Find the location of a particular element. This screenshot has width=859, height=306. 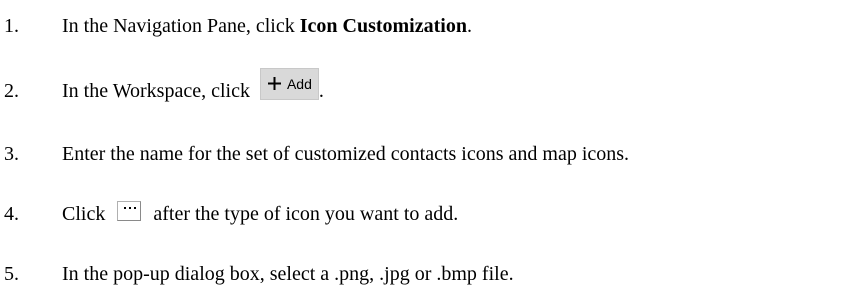

step-number: 1. is located at coordinates (11, 25).